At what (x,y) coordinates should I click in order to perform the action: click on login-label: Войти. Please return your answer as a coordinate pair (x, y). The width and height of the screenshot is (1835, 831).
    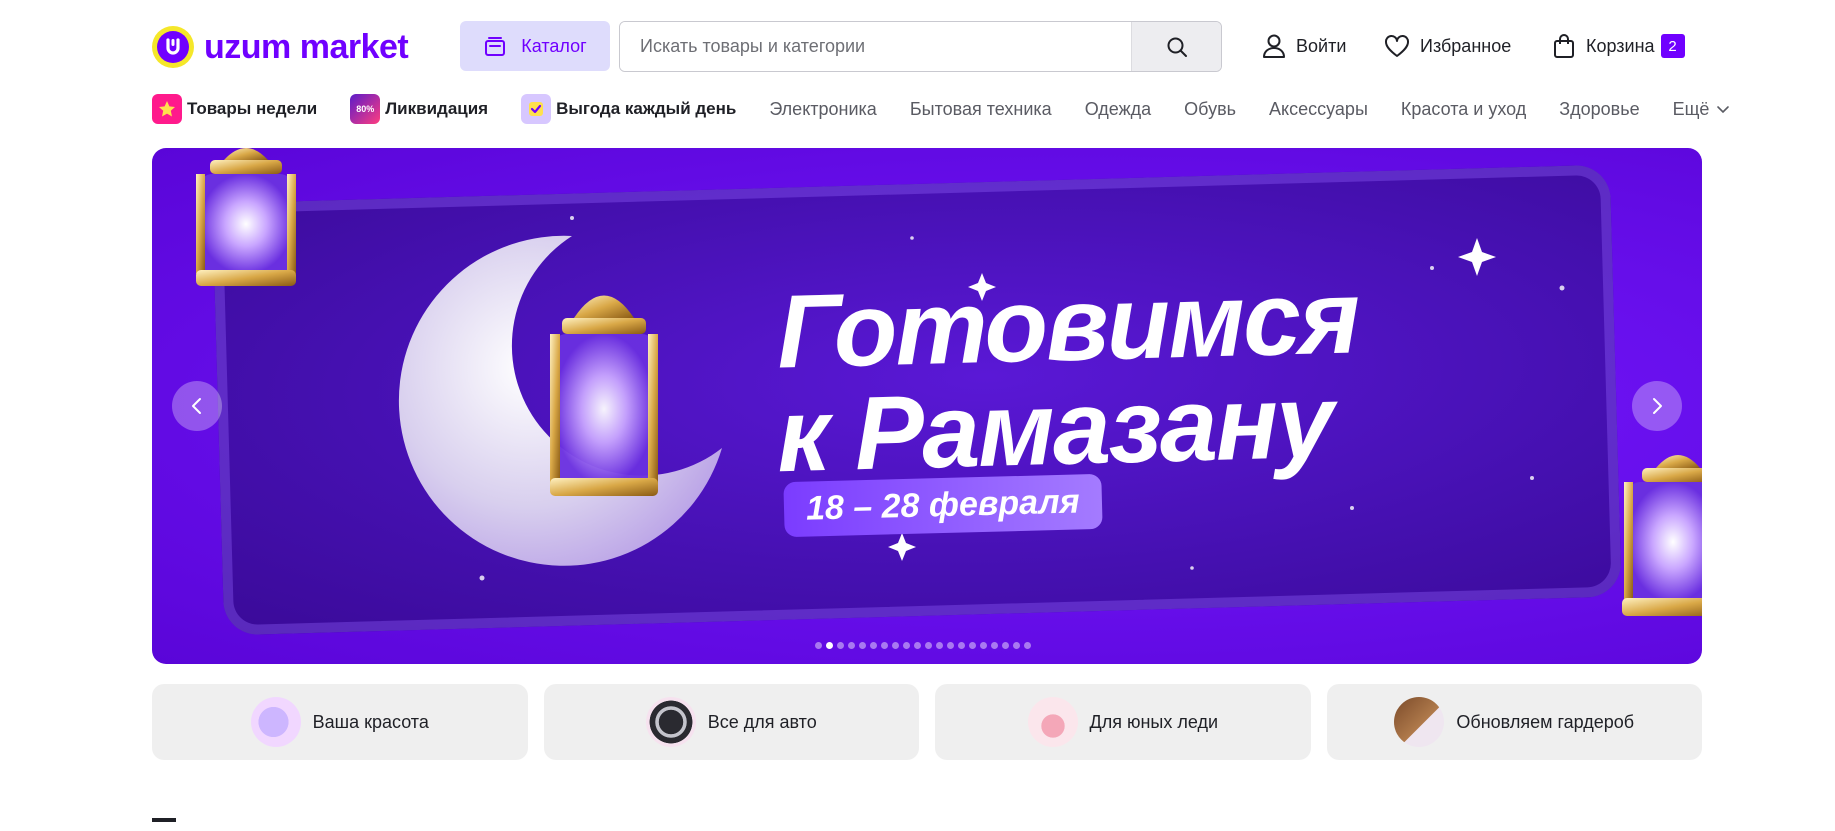
    Looking at the image, I should click on (1321, 45).